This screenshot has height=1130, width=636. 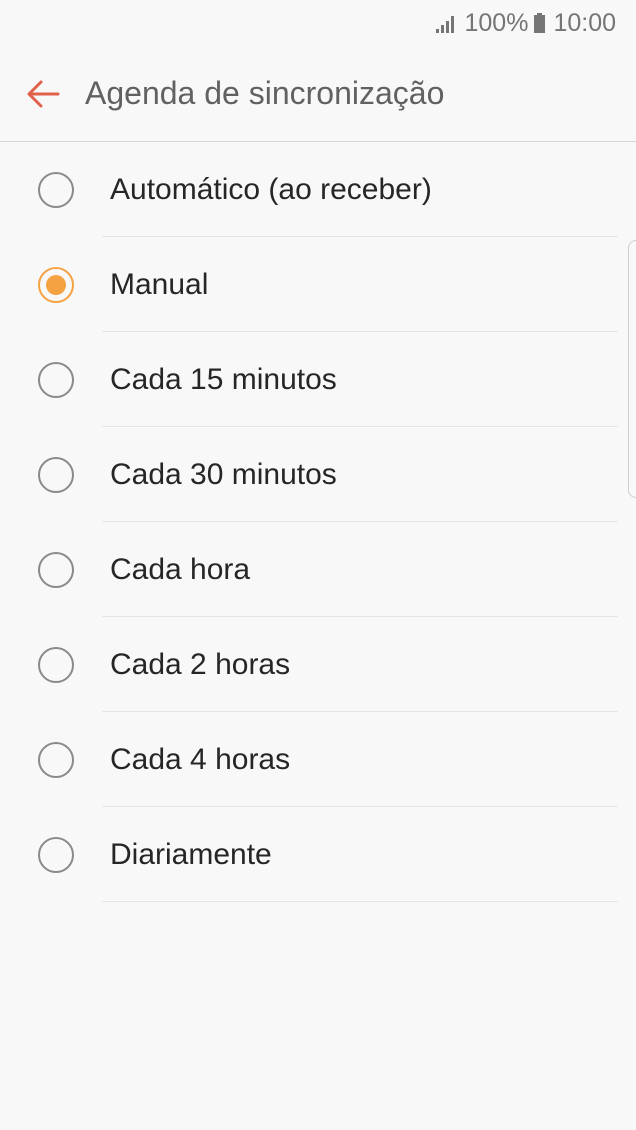 What do you see at coordinates (318, 569) in the screenshot?
I see `option-every-hour: Cada hora` at bounding box center [318, 569].